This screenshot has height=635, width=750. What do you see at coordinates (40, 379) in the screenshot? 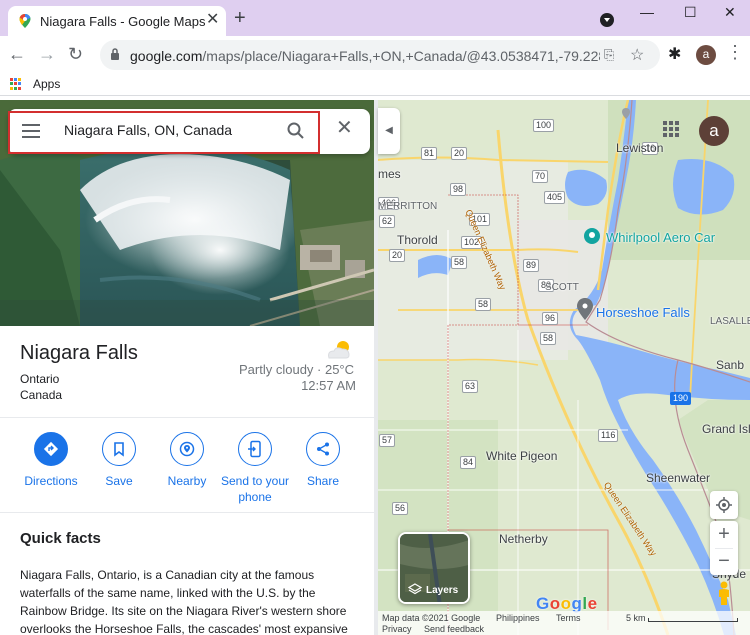
I see `place-region: Ontario` at bounding box center [40, 379].